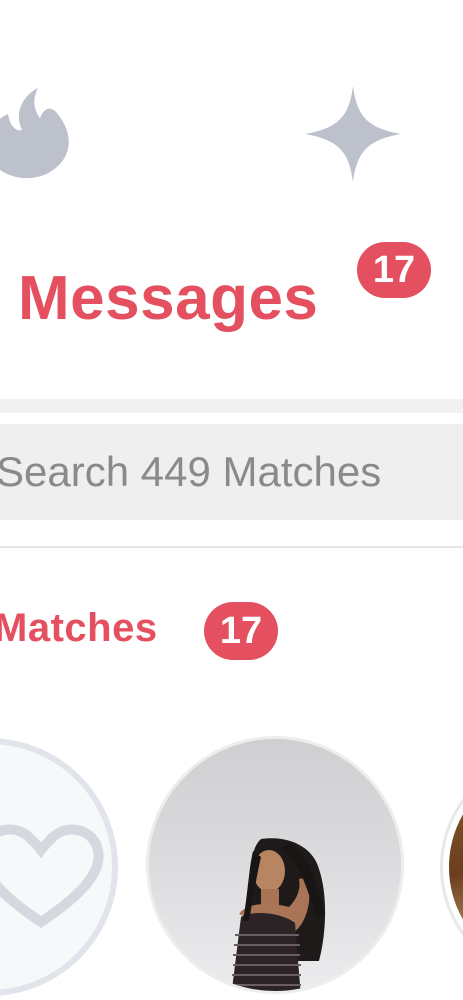 The height and width of the screenshot is (1000, 463). Describe the element at coordinates (168, 298) in the screenshot. I see `page-title: Messages` at that location.